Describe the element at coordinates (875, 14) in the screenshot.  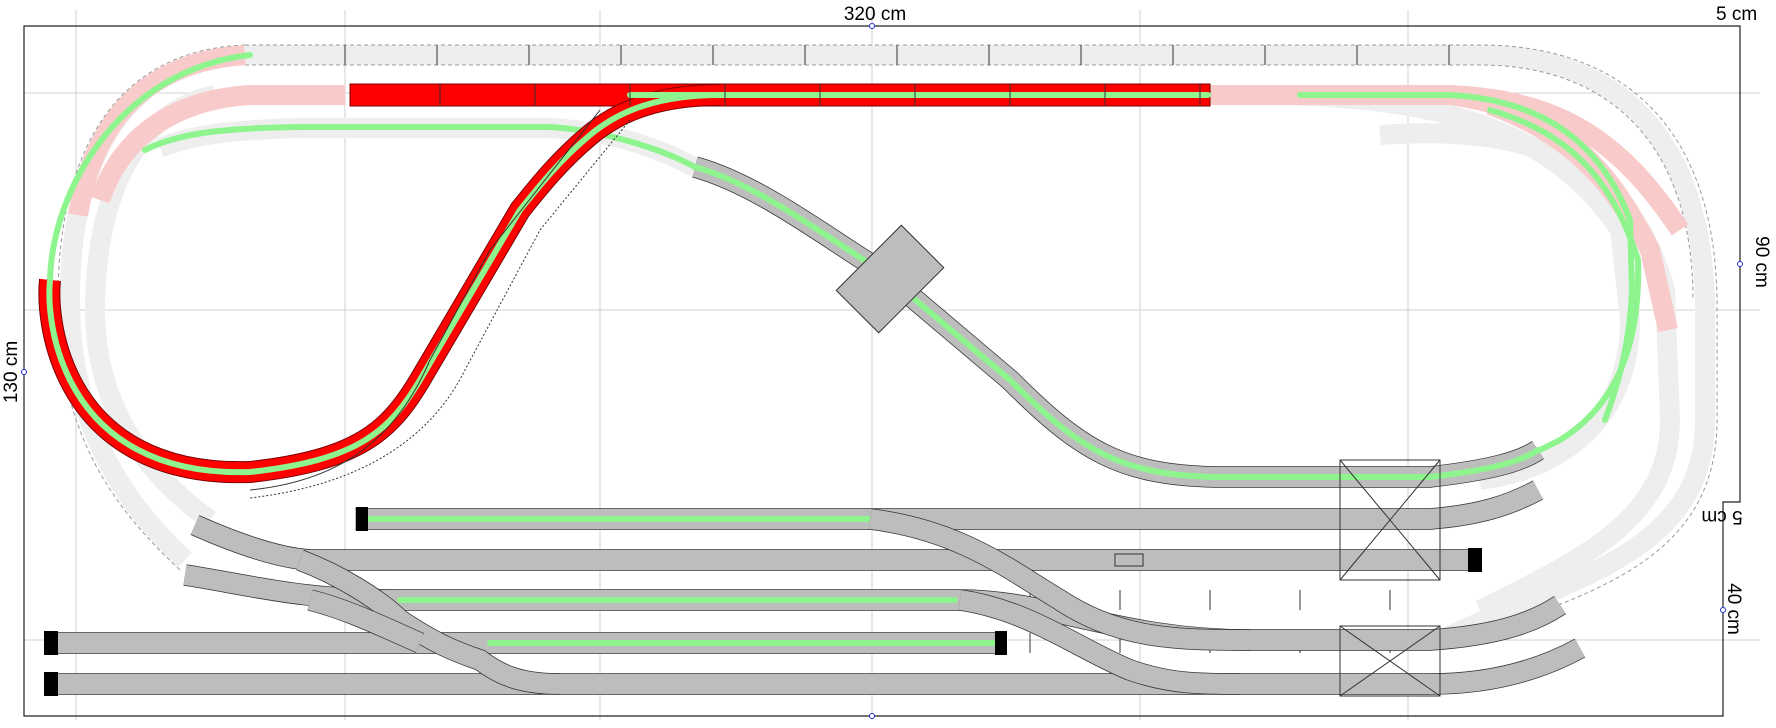
I see `width-dimension-label: 320 cm` at that location.